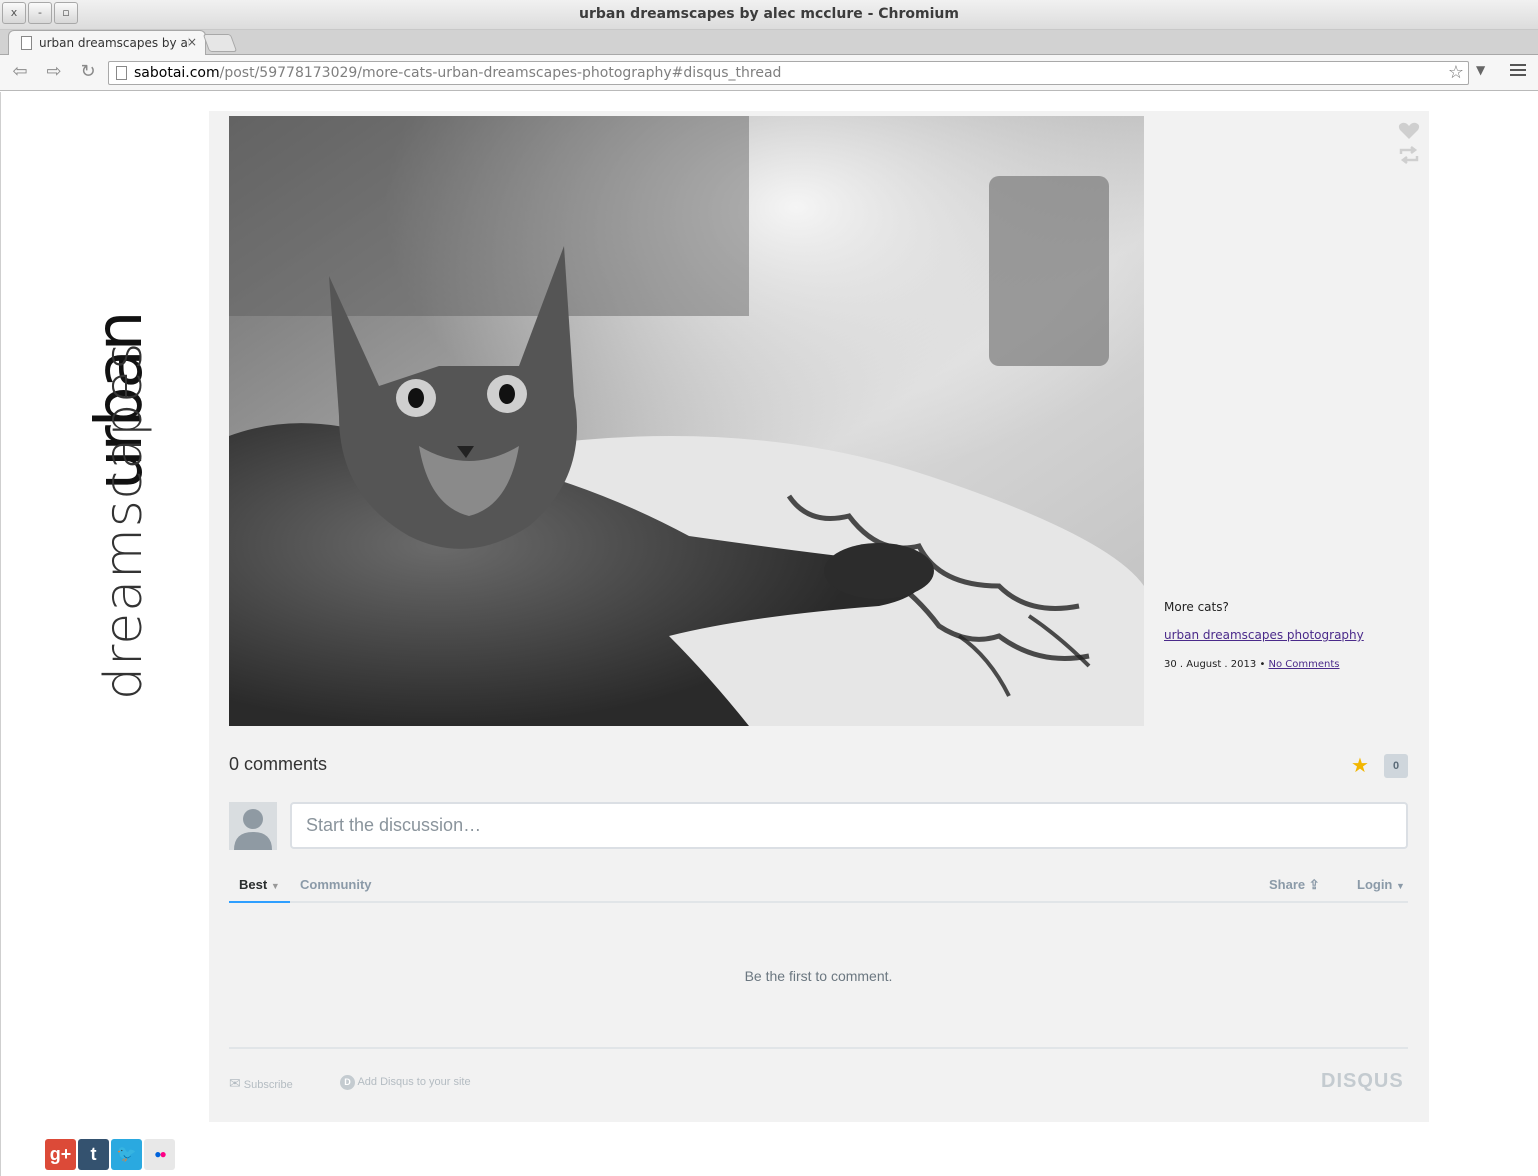 This screenshot has width=1538, height=1176. Describe the element at coordinates (818, 976) in the screenshot. I see `empty-comments-message: Be the first to comment.` at that location.